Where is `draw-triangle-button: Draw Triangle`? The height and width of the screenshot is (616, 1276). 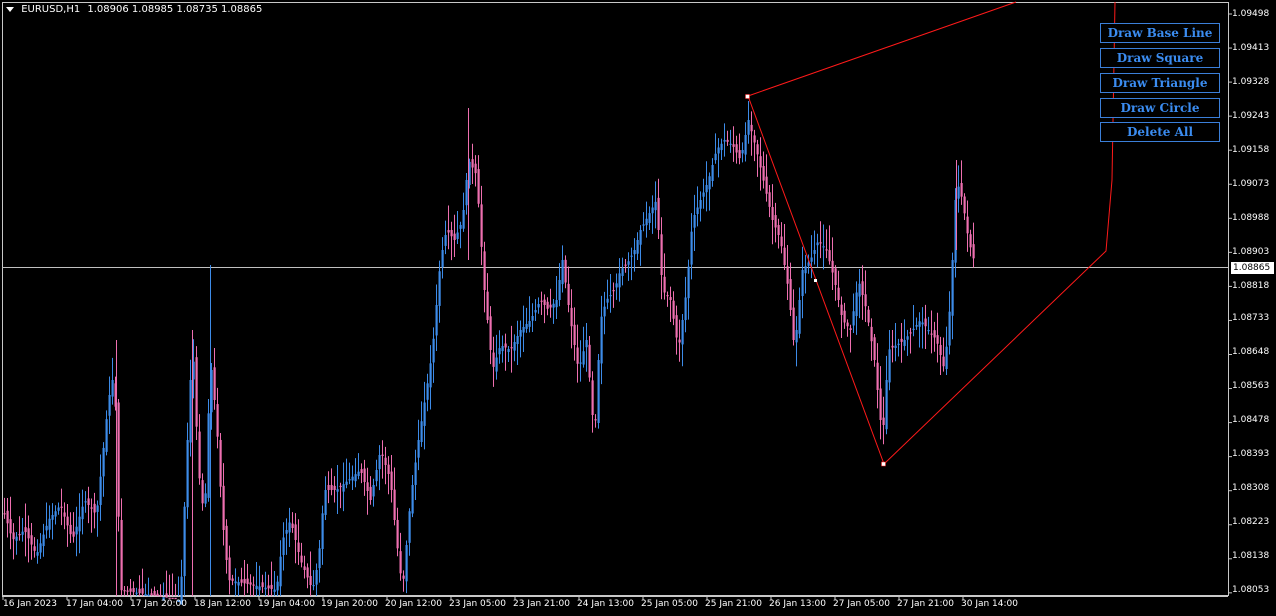
draw-triangle-button: Draw Triangle is located at coordinates (1160, 83).